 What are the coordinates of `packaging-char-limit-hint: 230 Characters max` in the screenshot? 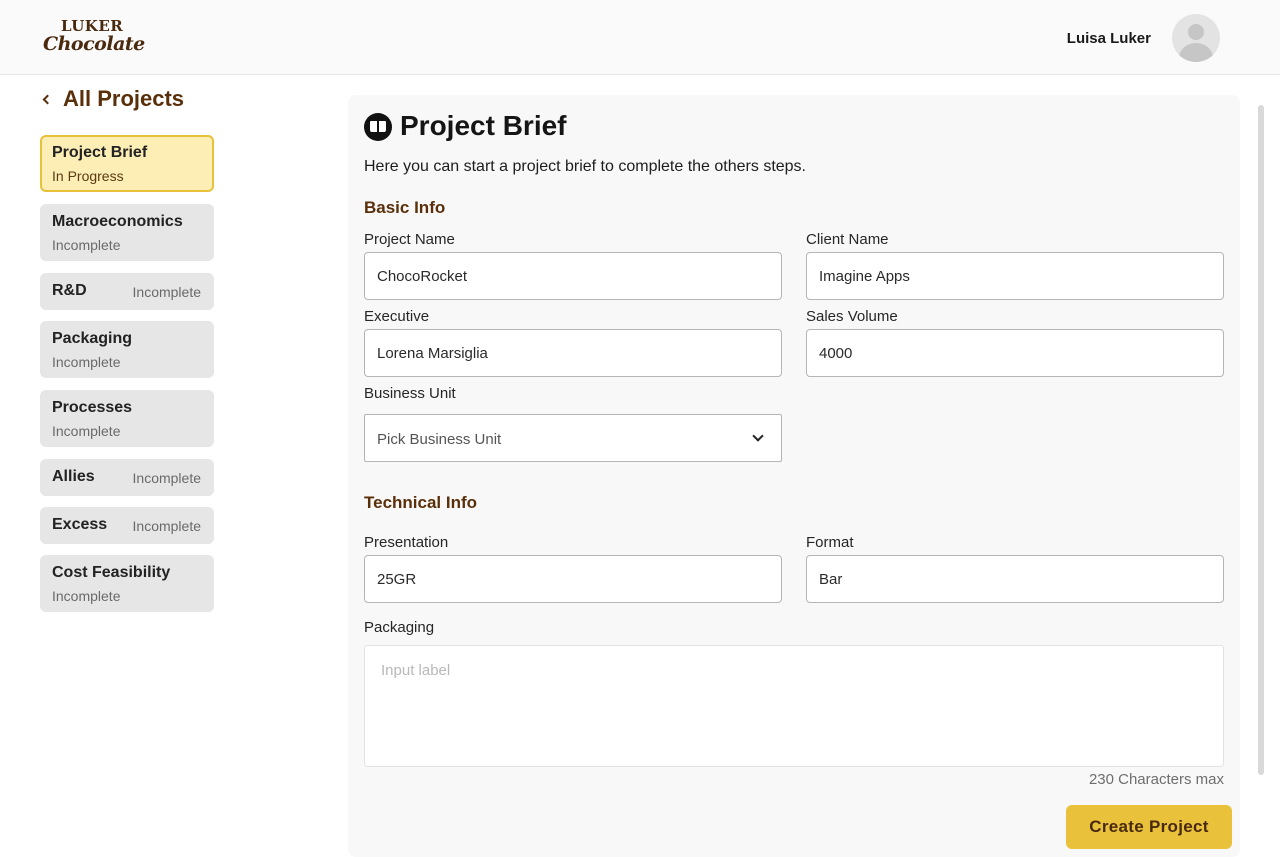 It's located at (1156, 779).